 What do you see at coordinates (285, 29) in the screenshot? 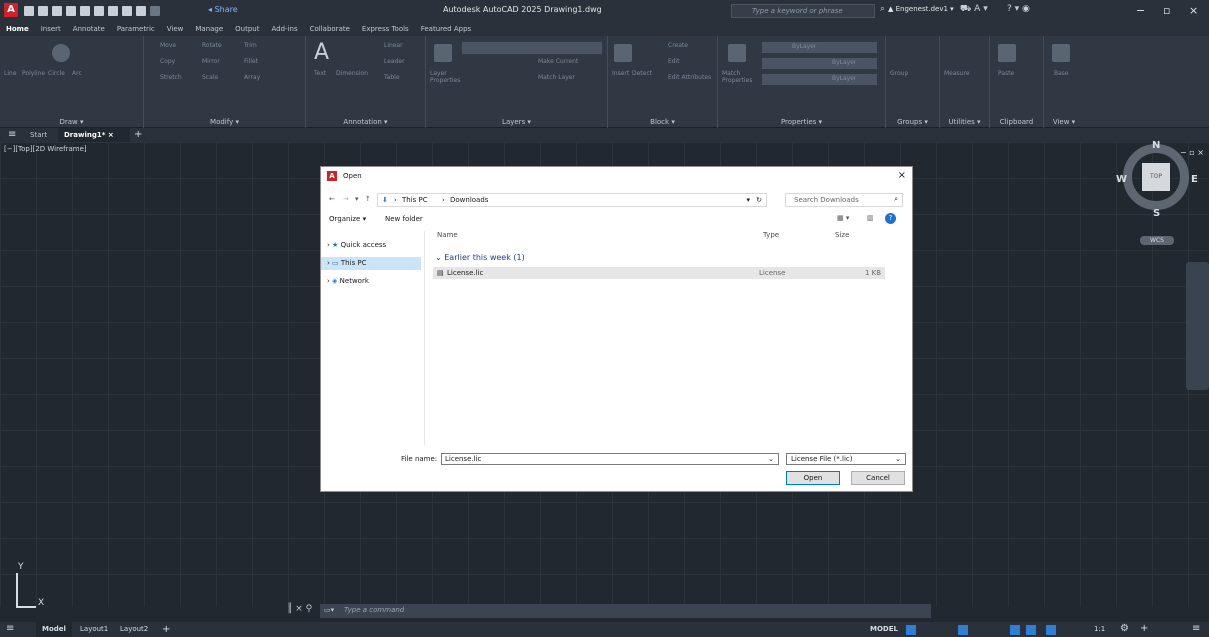
I see `tab-addins: Add-ins` at bounding box center [285, 29].